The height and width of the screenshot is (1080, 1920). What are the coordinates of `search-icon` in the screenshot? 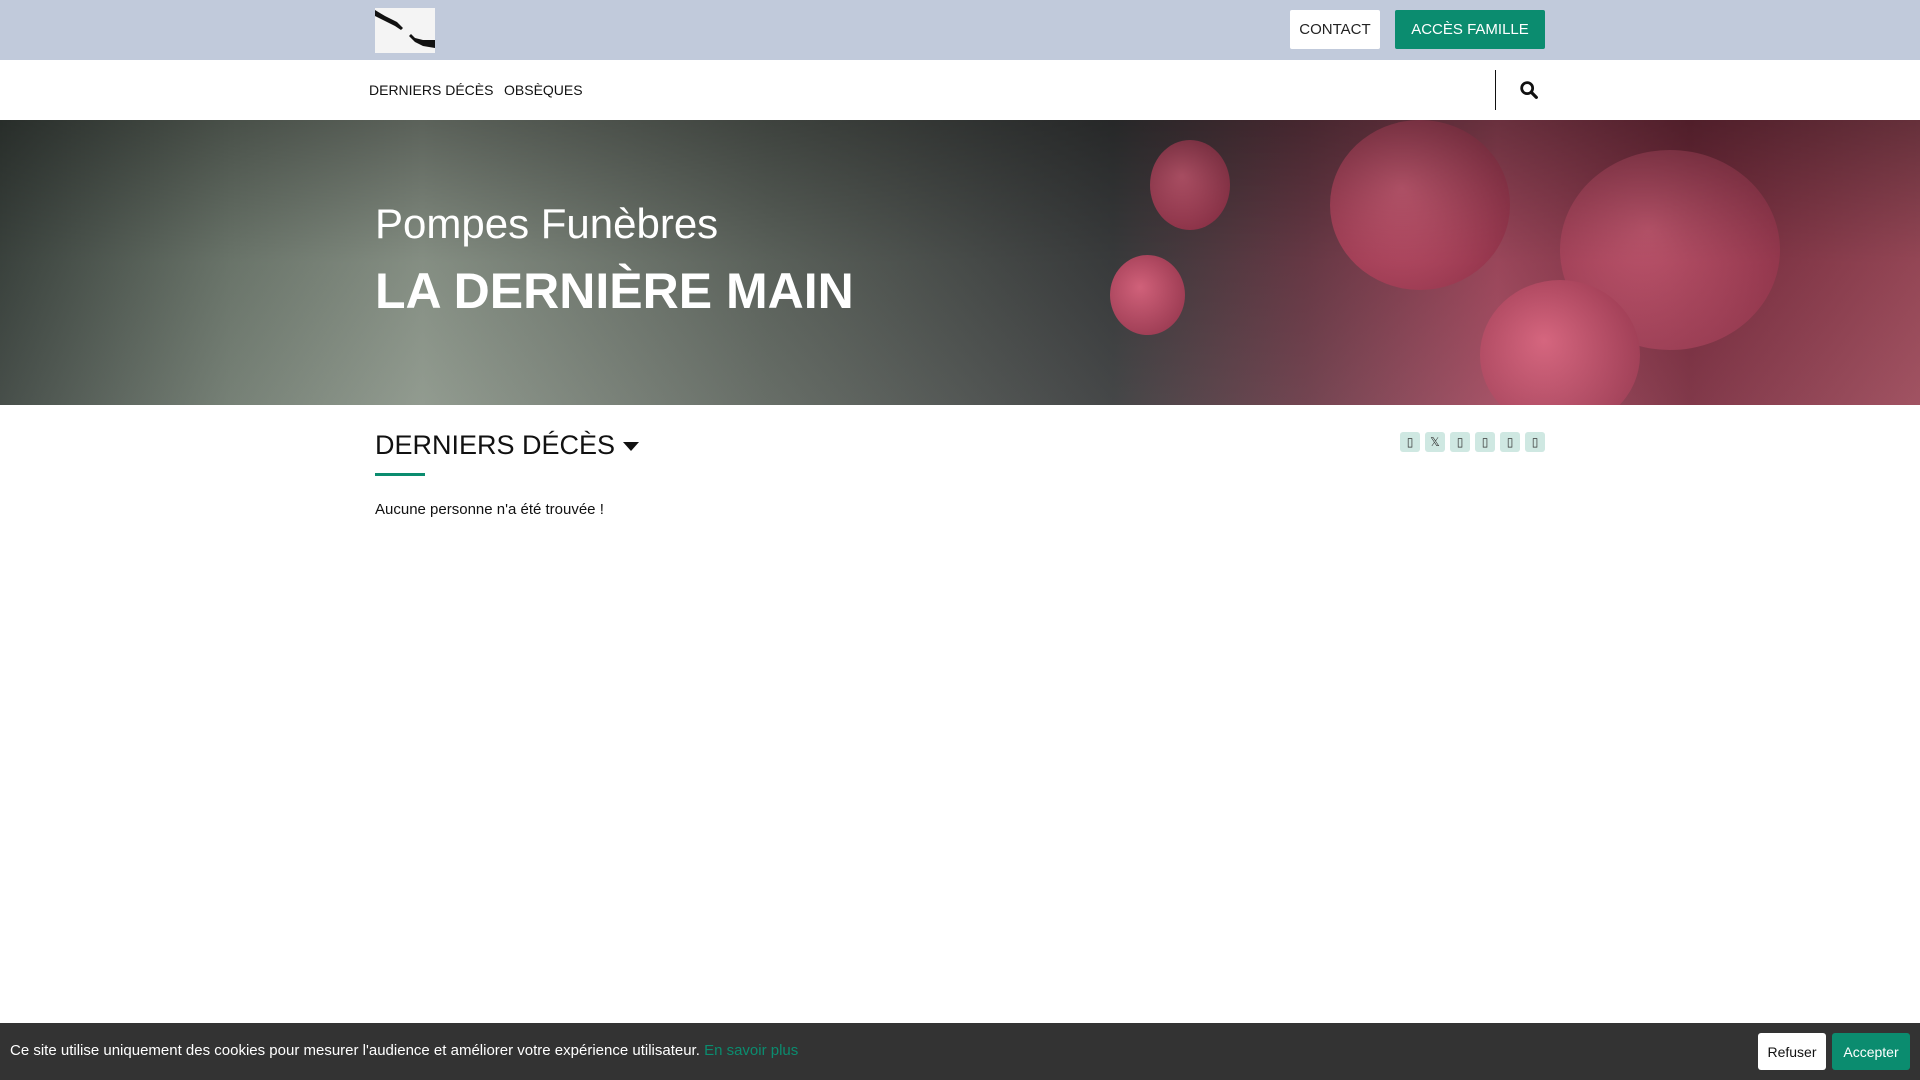 It's located at (1529, 90).